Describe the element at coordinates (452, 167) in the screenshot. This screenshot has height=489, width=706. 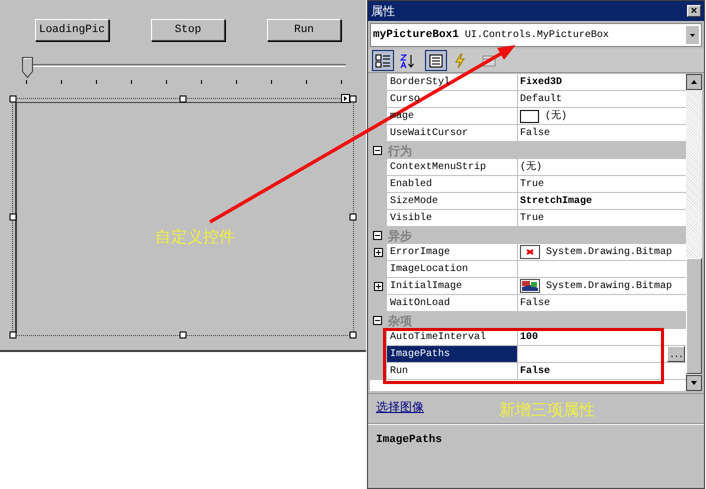
I see `property-name: ContextMenuStrip` at that location.